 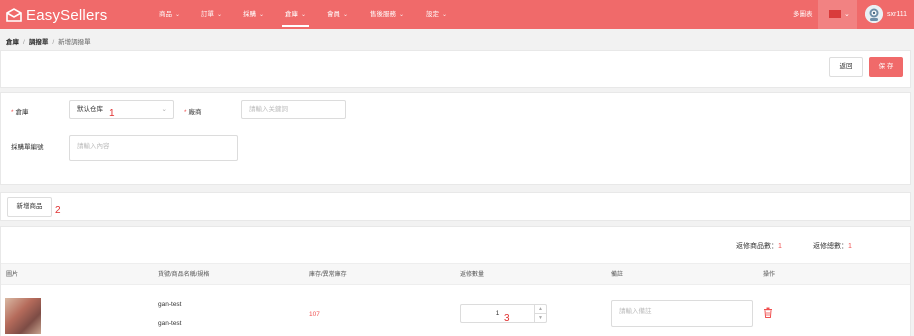 I want to click on nav-item-warehouse: 倉庫 ⌄, so click(x=295, y=14).